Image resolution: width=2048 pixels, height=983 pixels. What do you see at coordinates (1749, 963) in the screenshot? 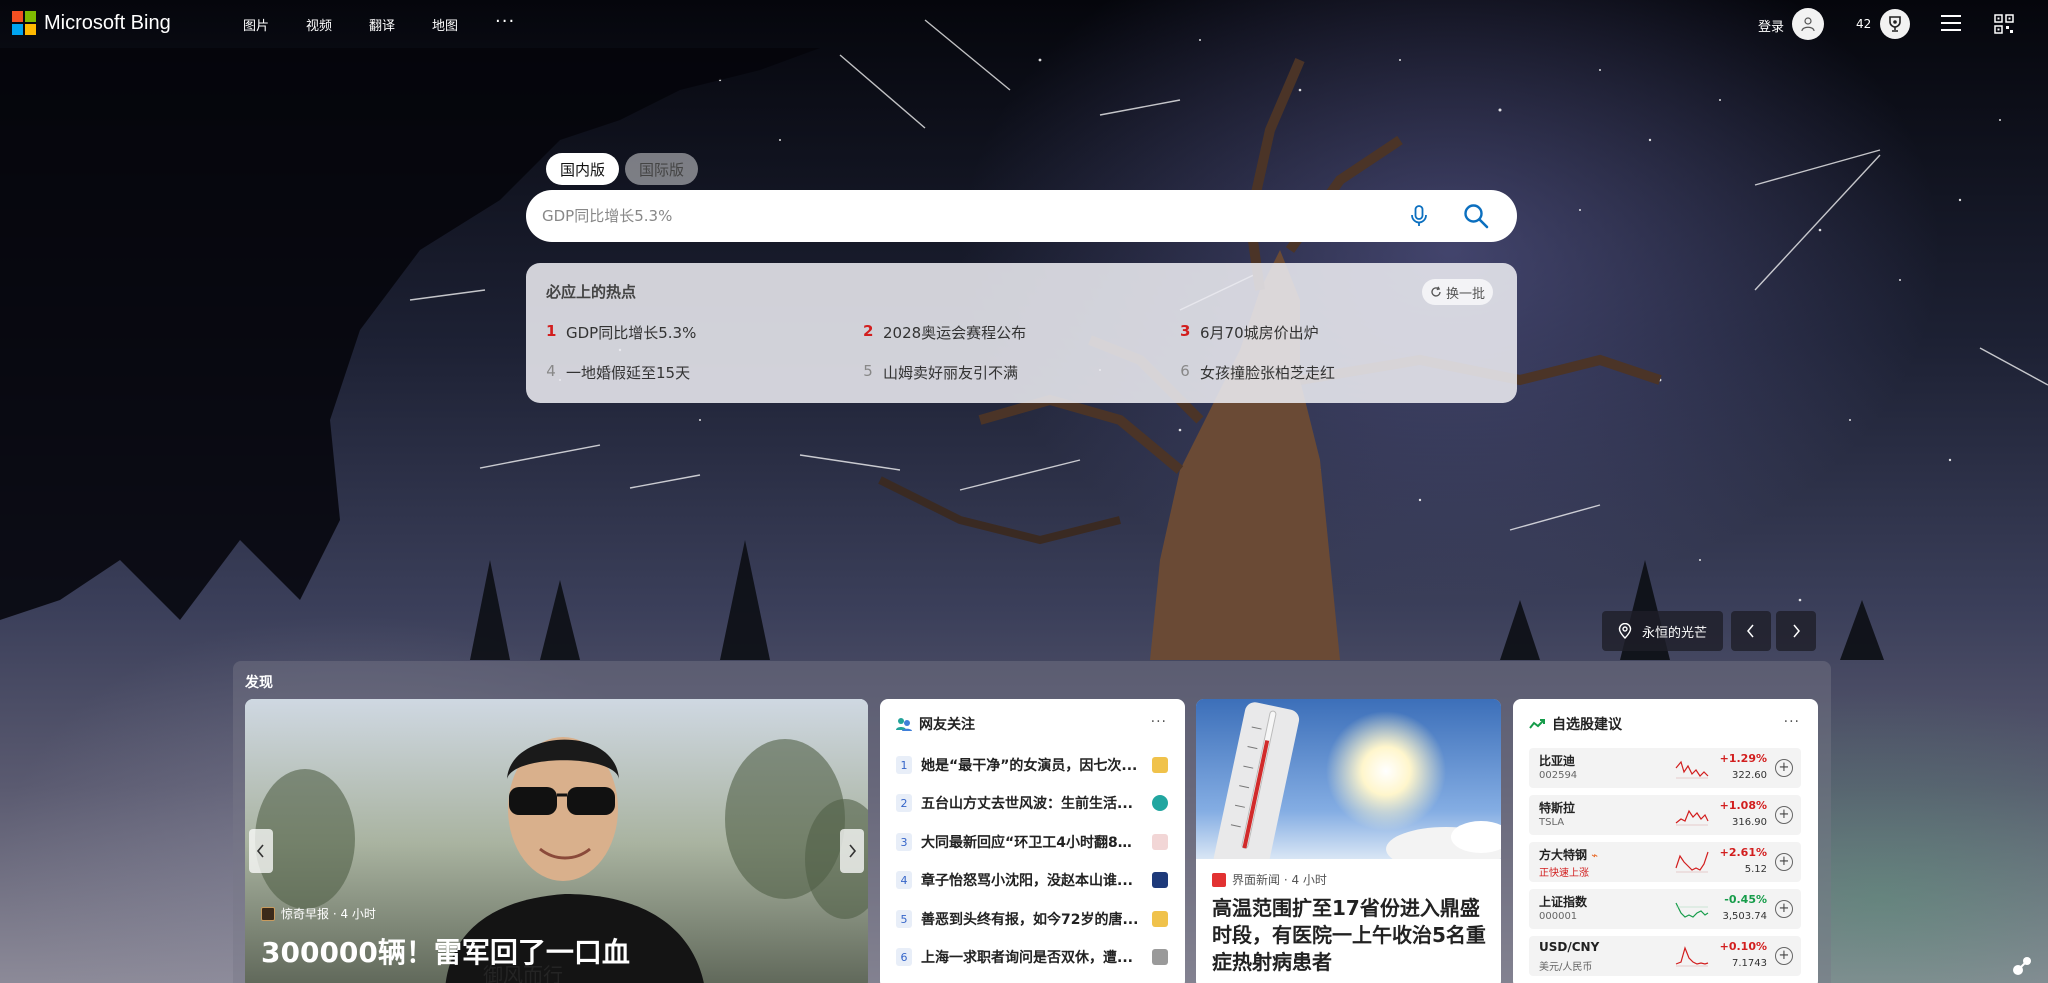
I see `stock-price: 7.1743` at bounding box center [1749, 963].